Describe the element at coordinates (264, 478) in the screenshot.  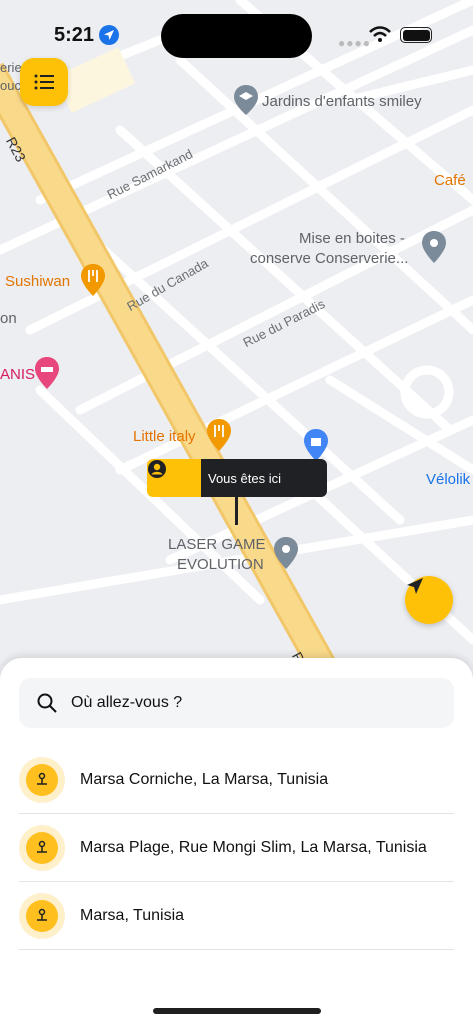
I see `you-are-here-label: Vous êtes ici` at that location.